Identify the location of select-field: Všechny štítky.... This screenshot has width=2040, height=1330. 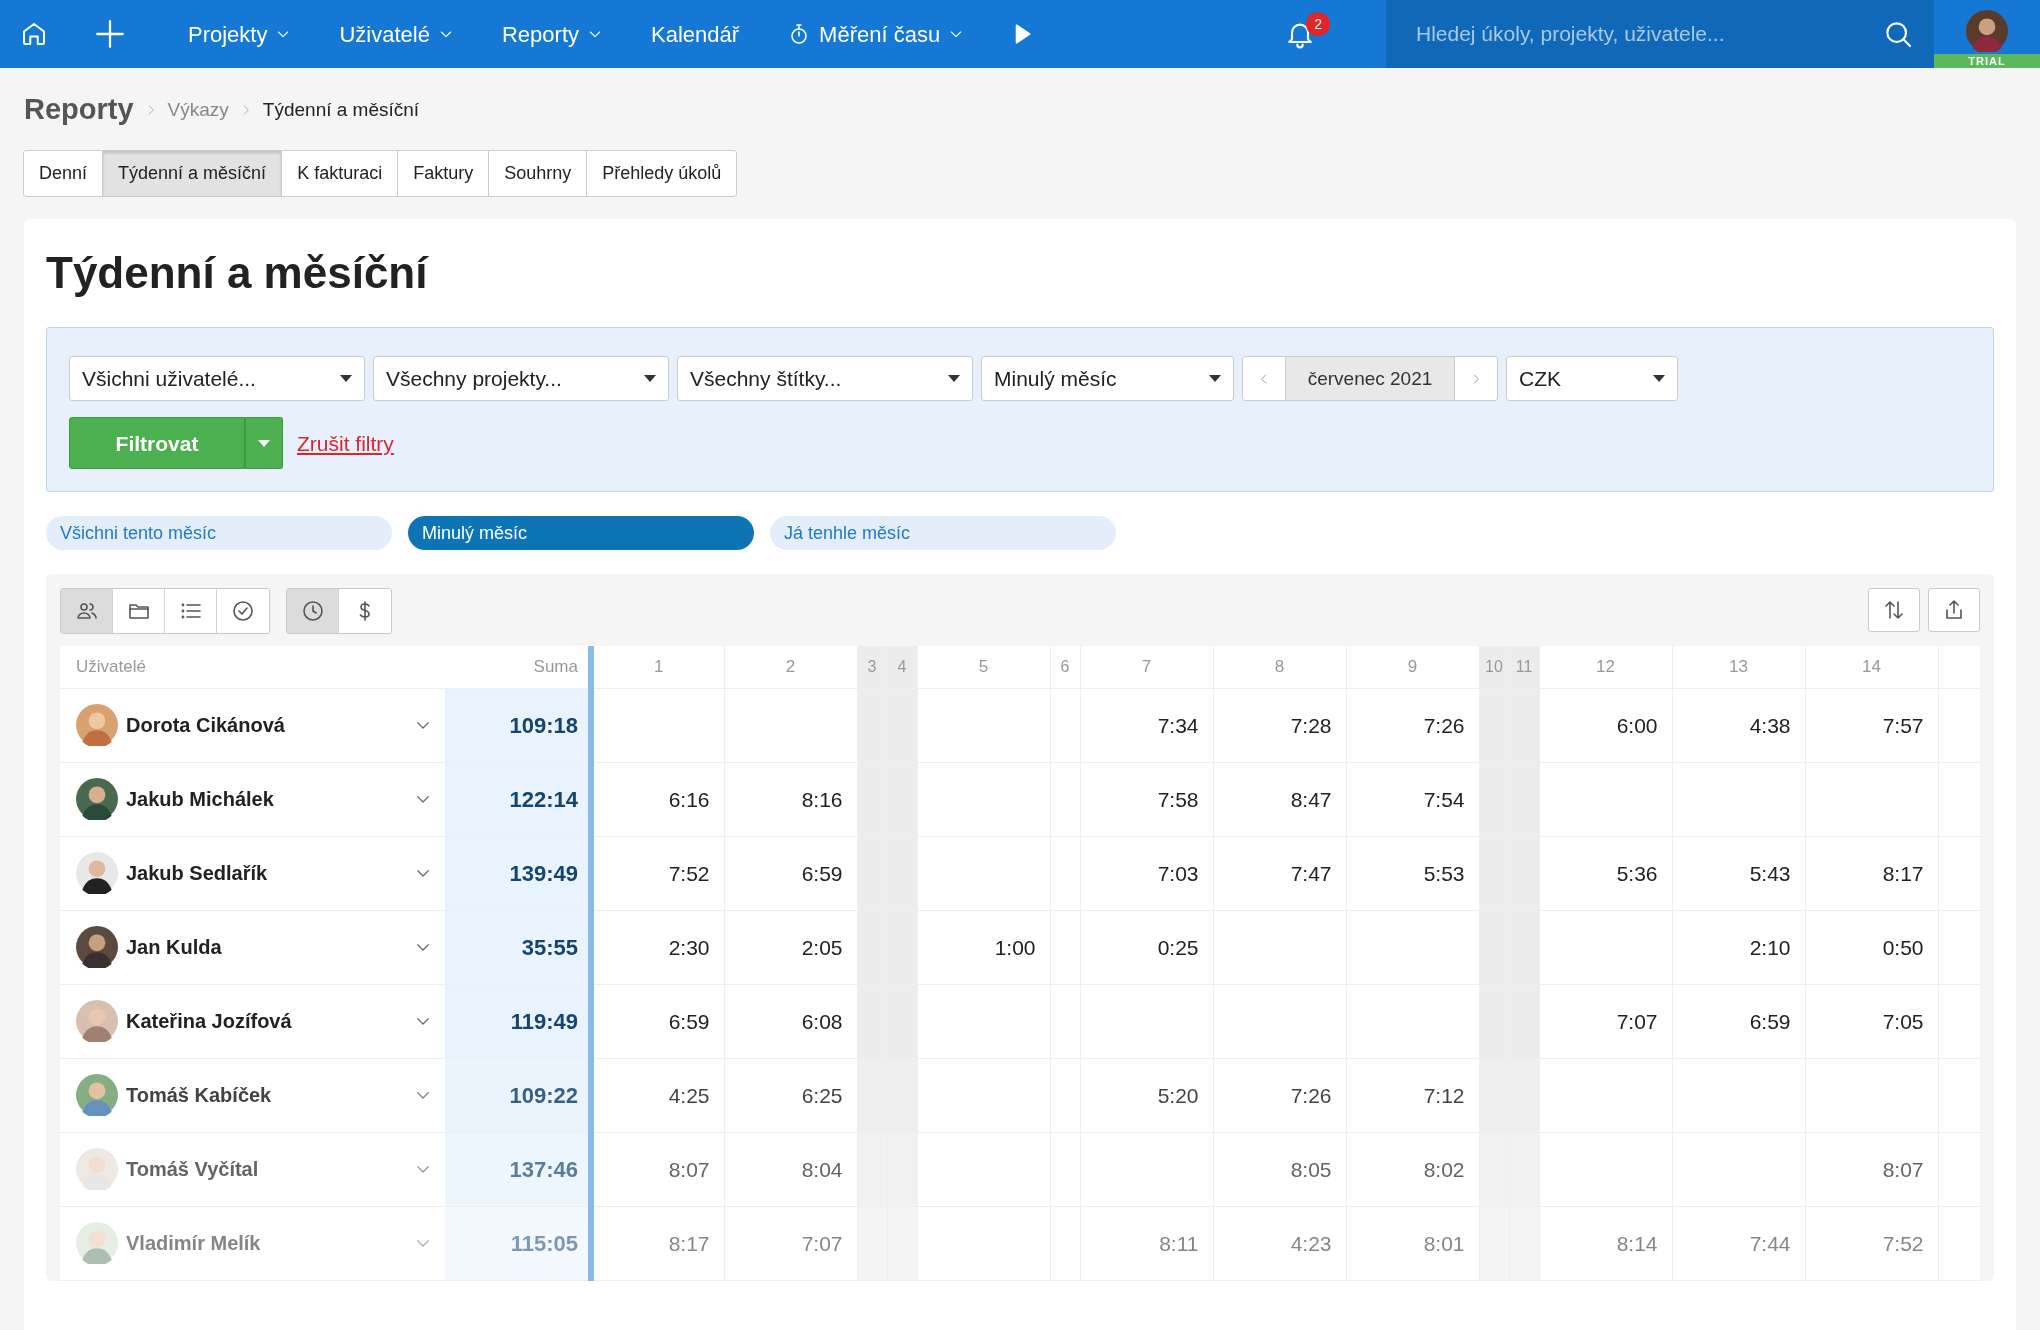
(825, 379).